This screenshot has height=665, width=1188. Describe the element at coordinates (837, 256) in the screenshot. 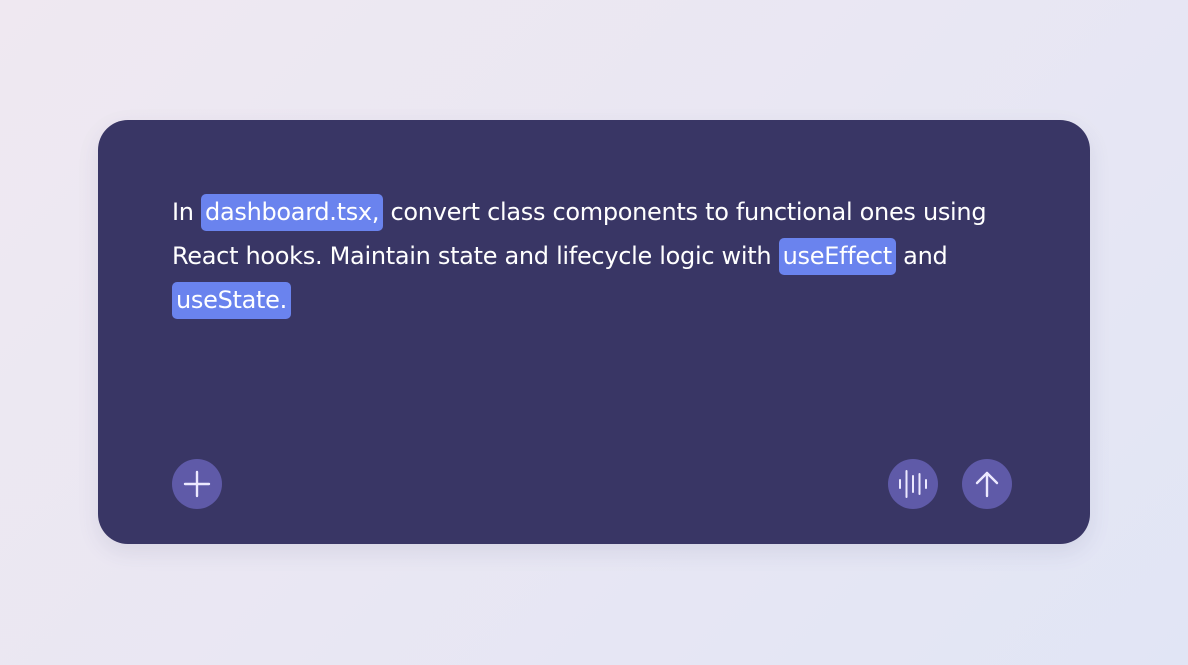

I see `hook-reference-chip-useeffect: useEffect` at that location.